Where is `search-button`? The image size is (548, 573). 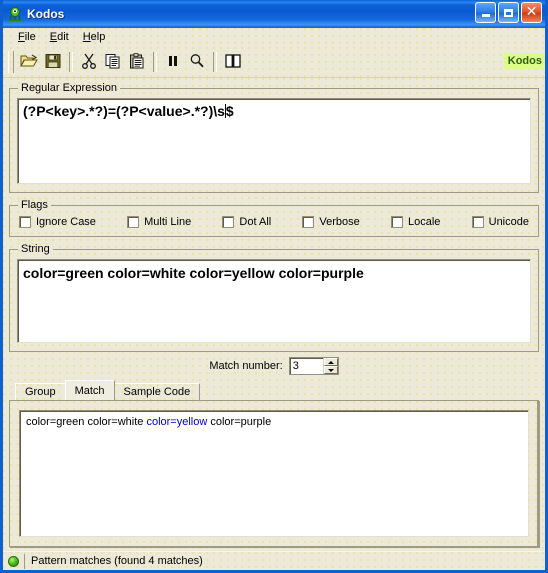
search-button is located at coordinates (197, 62).